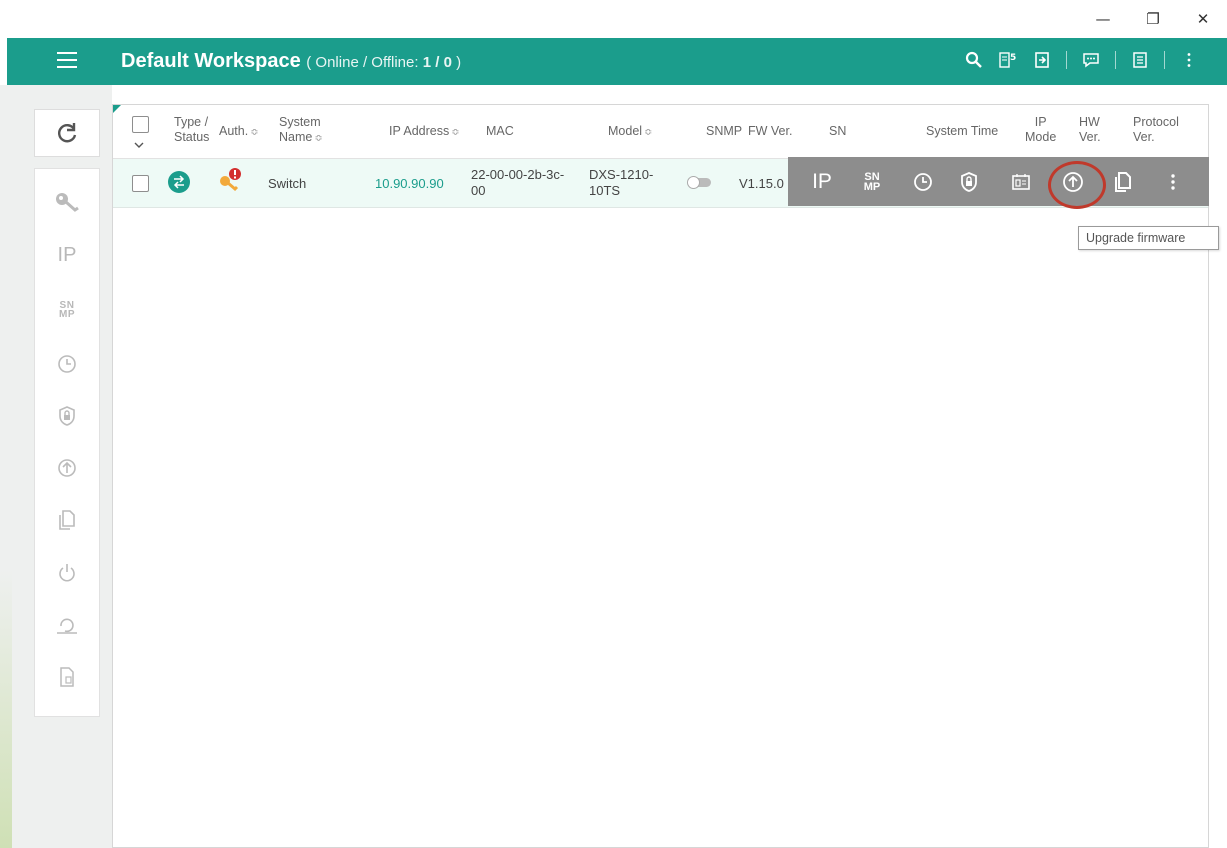  I want to click on upload-icon, so click(67, 468).